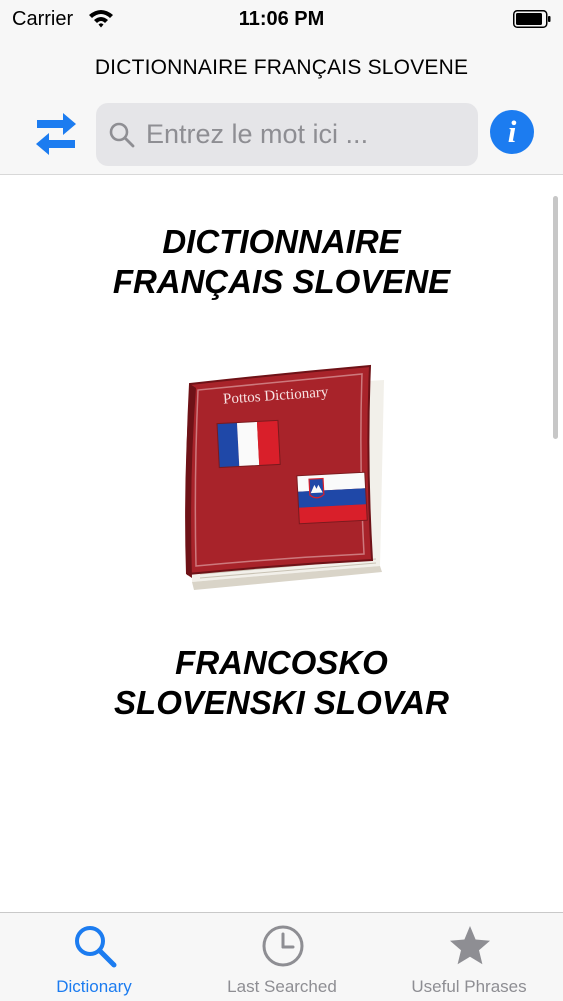  I want to click on star-icon, so click(470, 945).